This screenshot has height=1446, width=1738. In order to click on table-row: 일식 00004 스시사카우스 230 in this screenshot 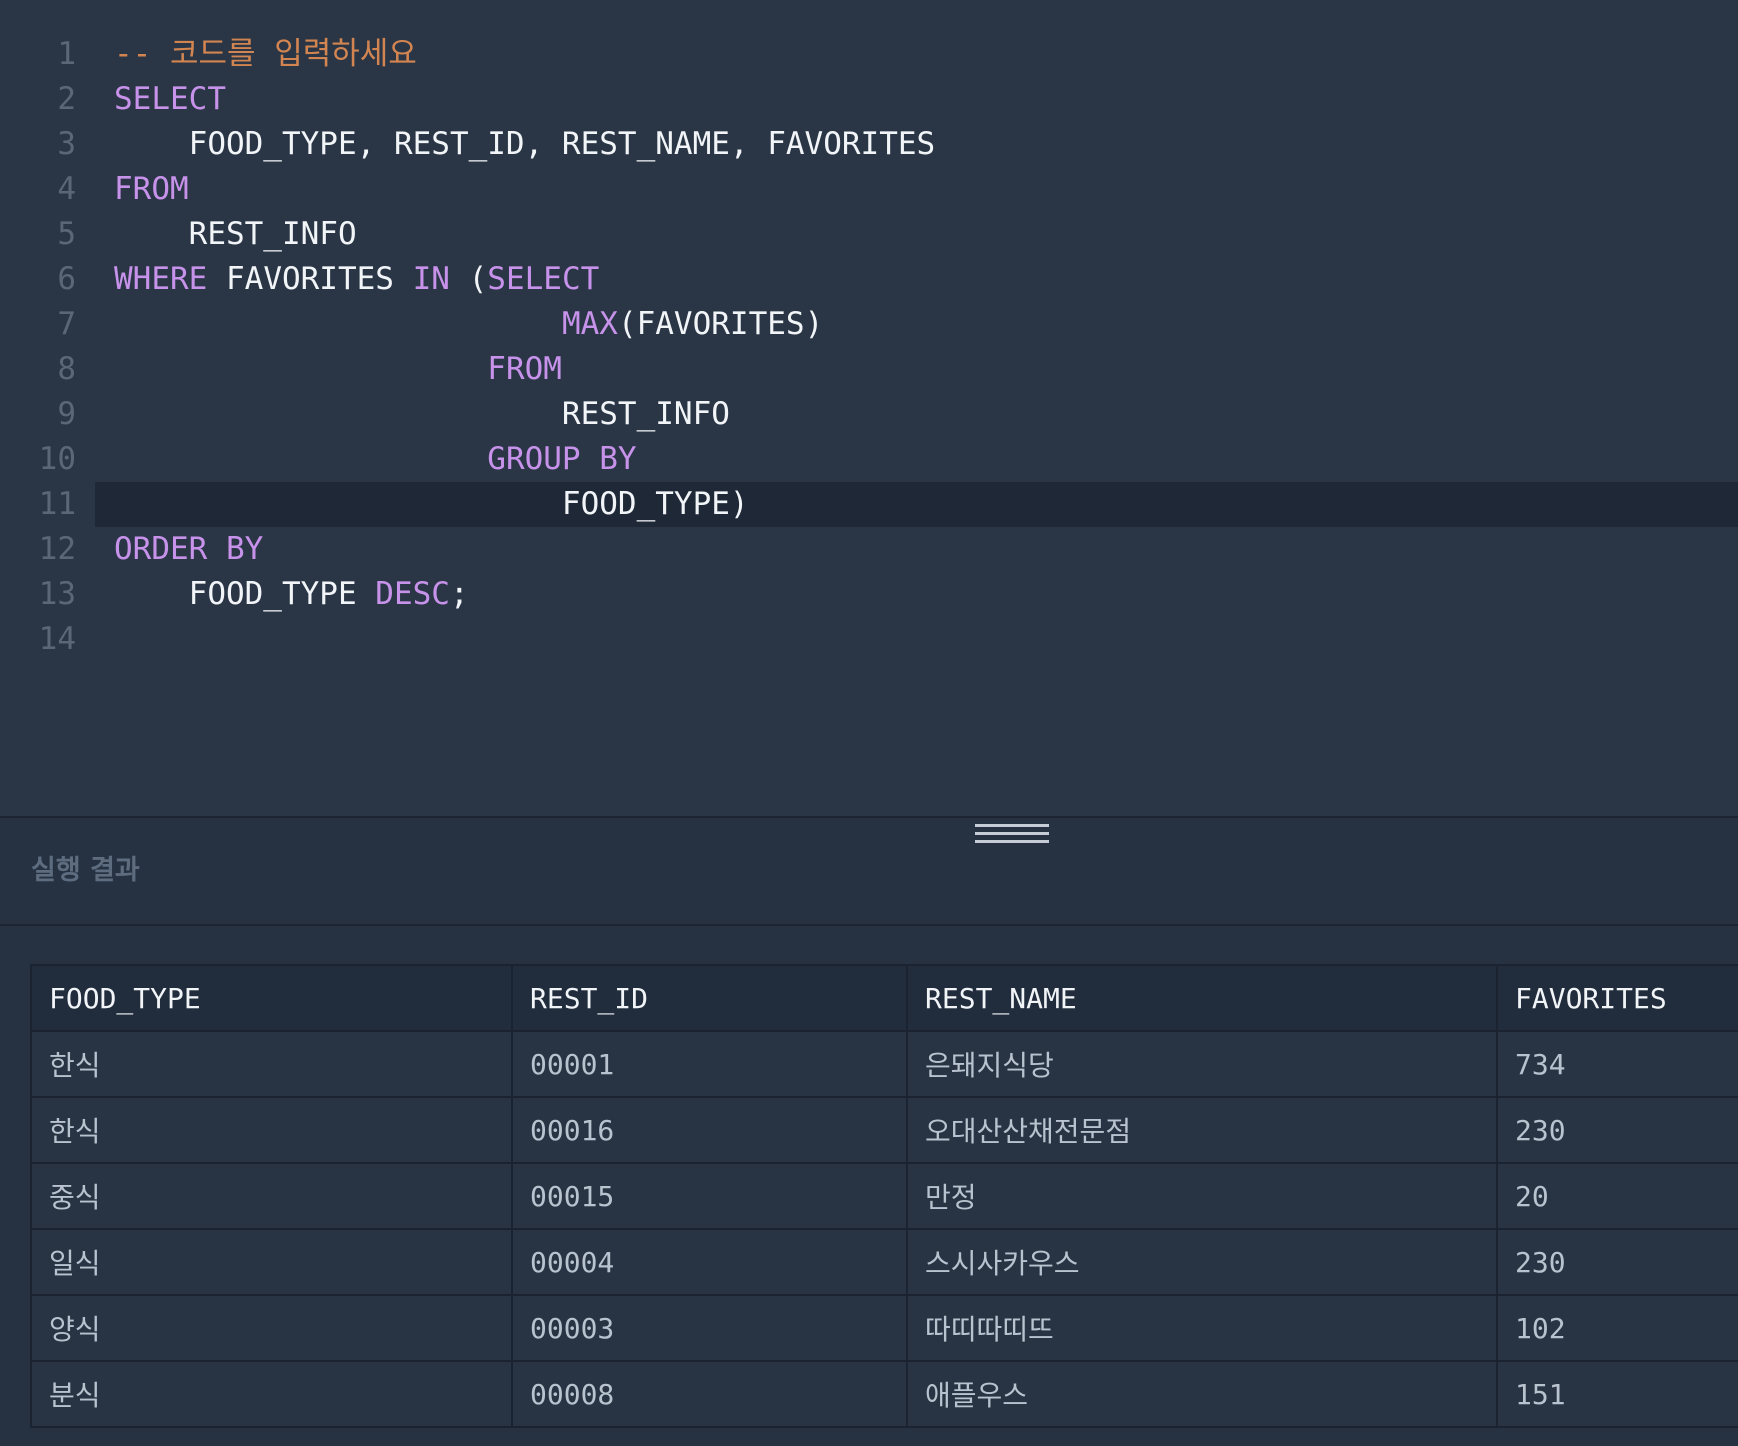, I will do `click(884, 1262)`.